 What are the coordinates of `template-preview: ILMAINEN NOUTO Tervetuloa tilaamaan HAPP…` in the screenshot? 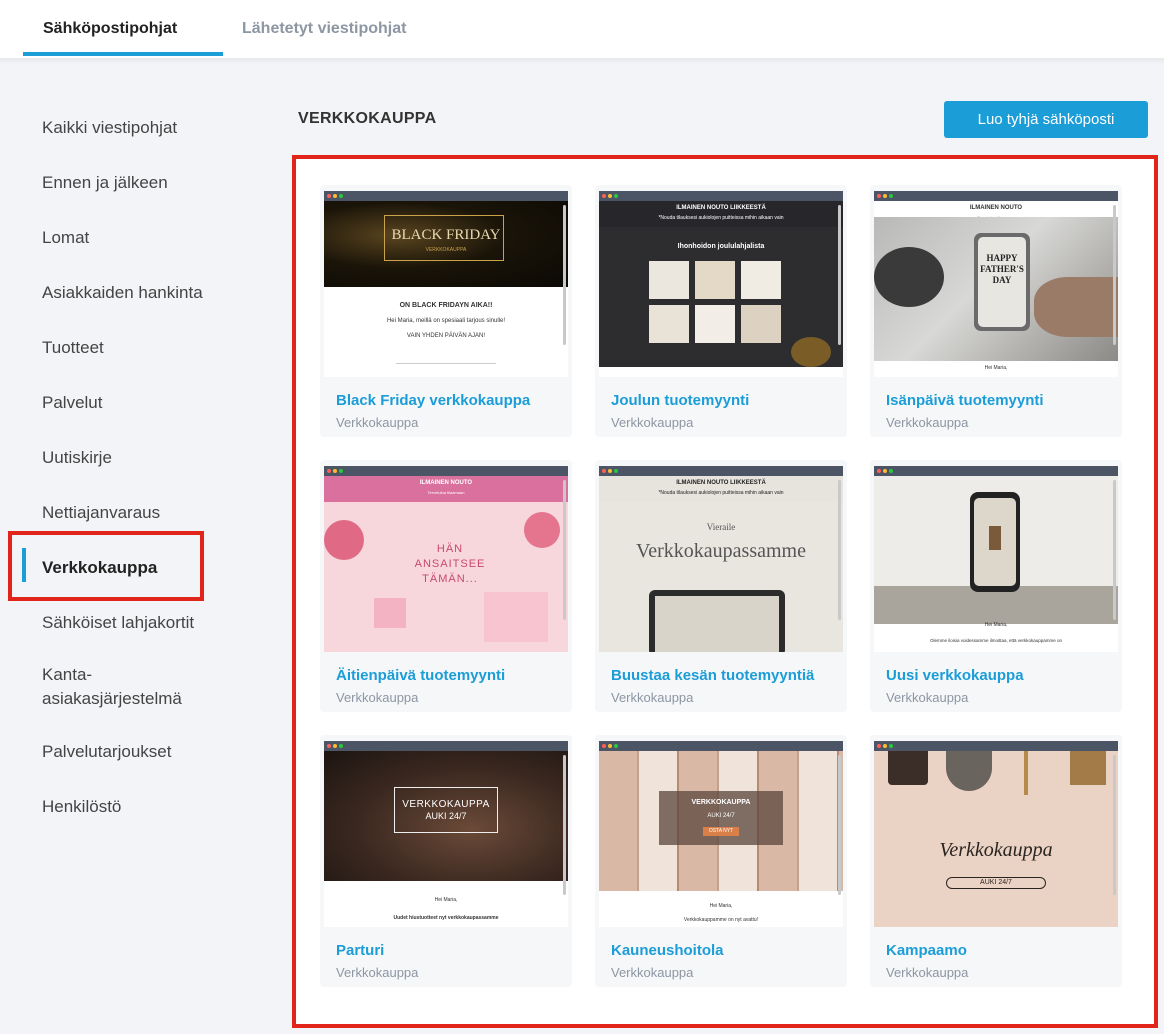 It's located at (996, 284).